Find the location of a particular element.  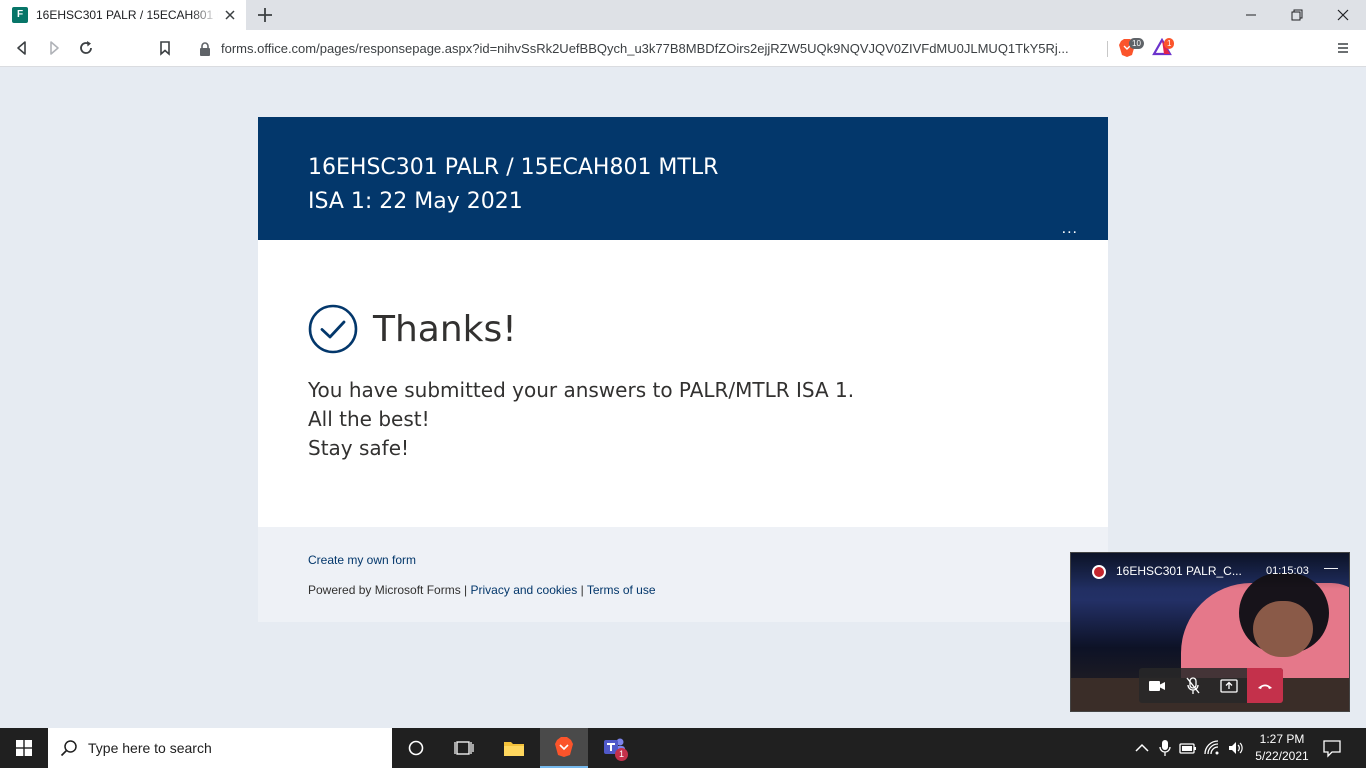

message-line: Stay safe! is located at coordinates (359, 448).